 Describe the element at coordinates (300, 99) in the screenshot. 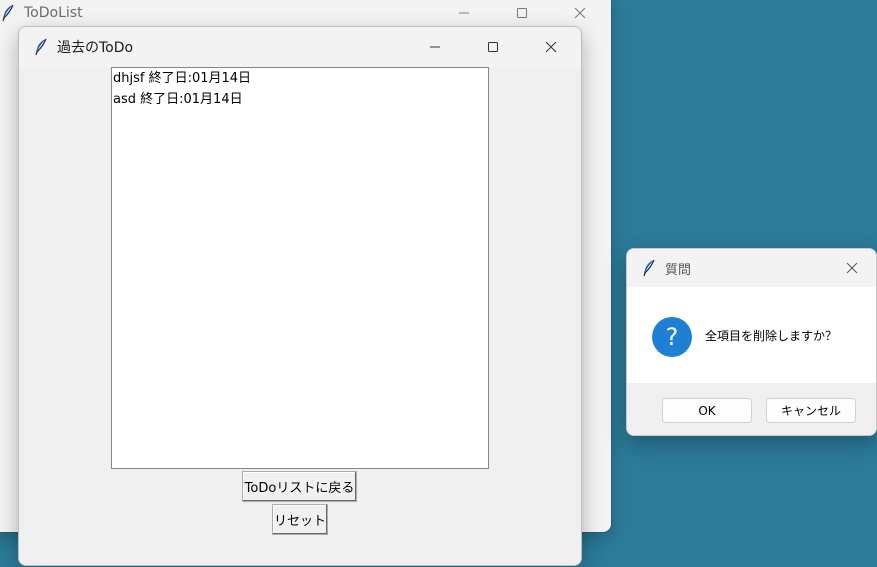

I see `list-item: asd 終了日:01月14日` at that location.